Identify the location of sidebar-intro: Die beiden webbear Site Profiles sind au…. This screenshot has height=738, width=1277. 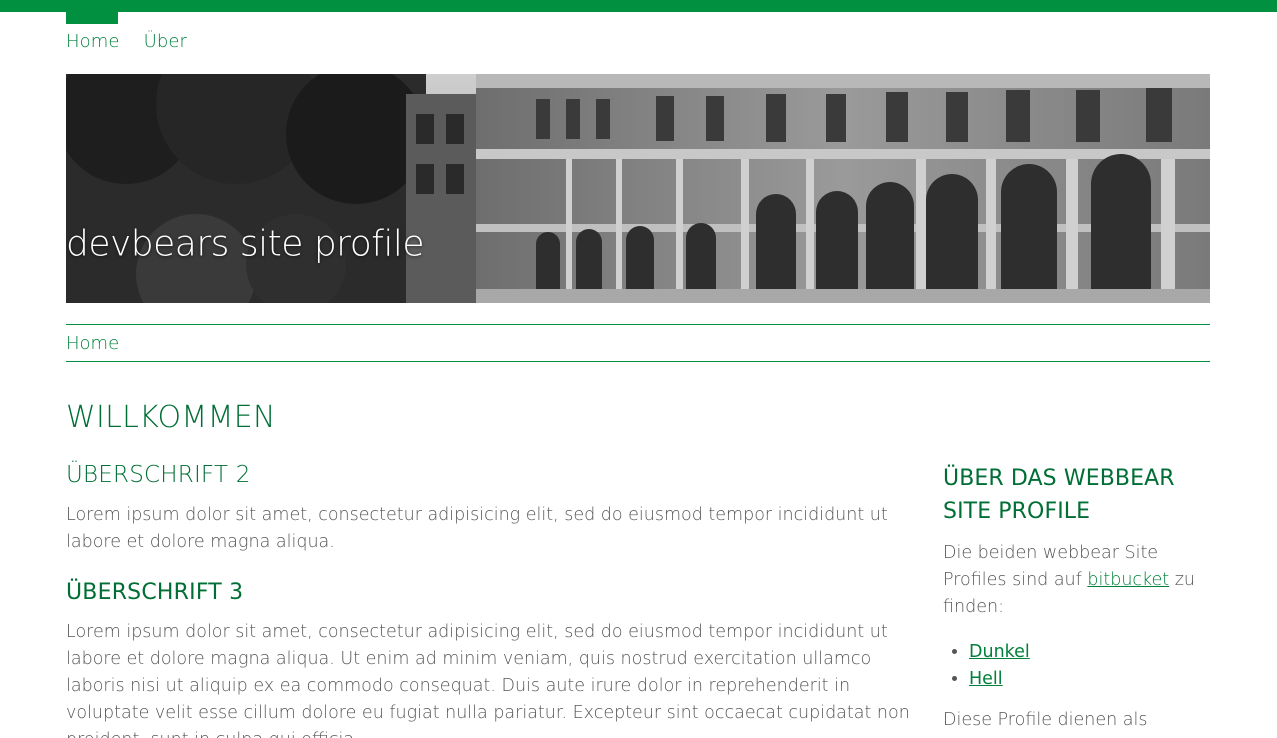
(1077, 580).